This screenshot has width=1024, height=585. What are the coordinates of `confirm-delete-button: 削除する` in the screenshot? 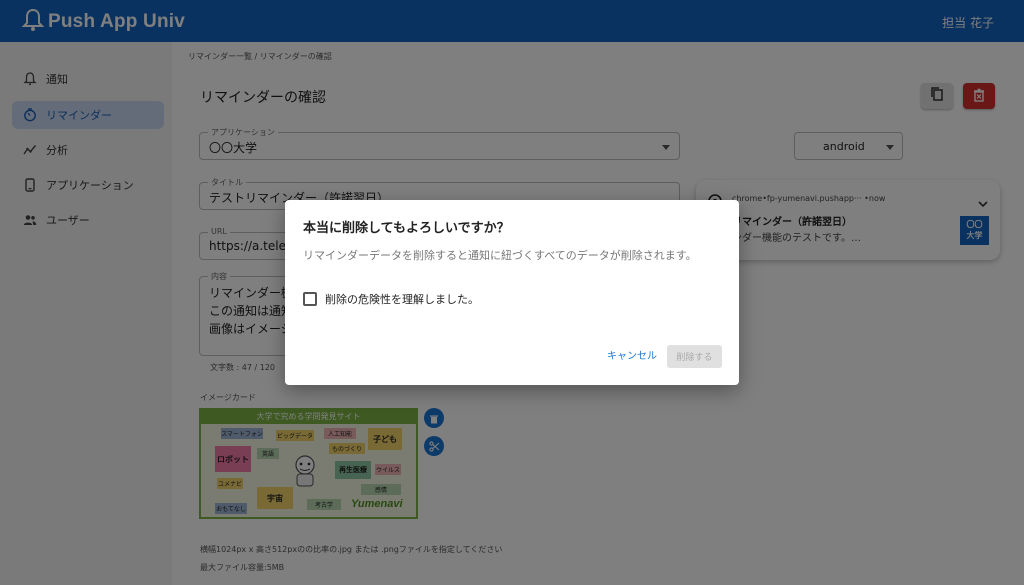 It's located at (694, 356).